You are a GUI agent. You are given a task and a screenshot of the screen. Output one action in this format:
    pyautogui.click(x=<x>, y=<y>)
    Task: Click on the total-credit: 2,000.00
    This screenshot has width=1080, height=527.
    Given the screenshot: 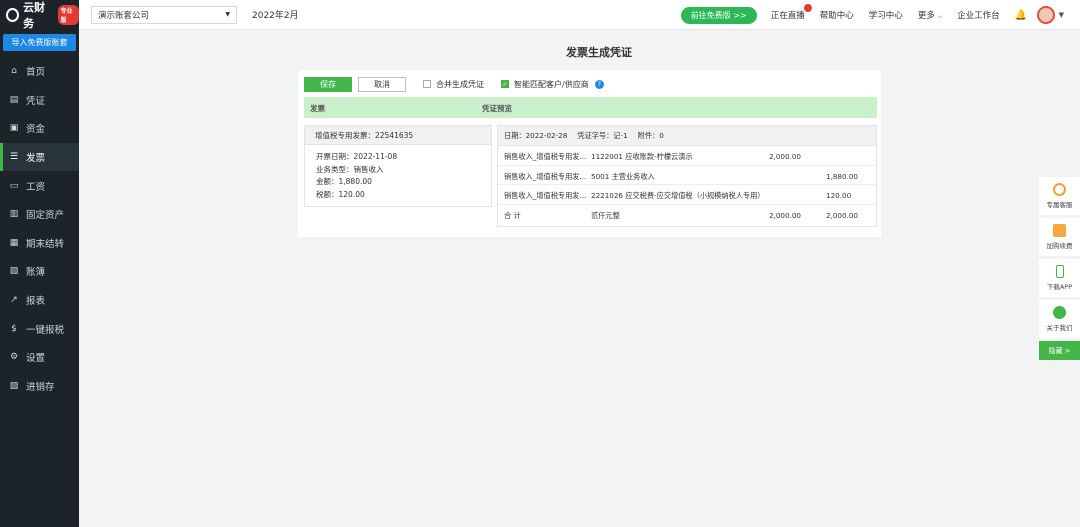 What is the action you would take?
    pyautogui.click(x=842, y=215)
    